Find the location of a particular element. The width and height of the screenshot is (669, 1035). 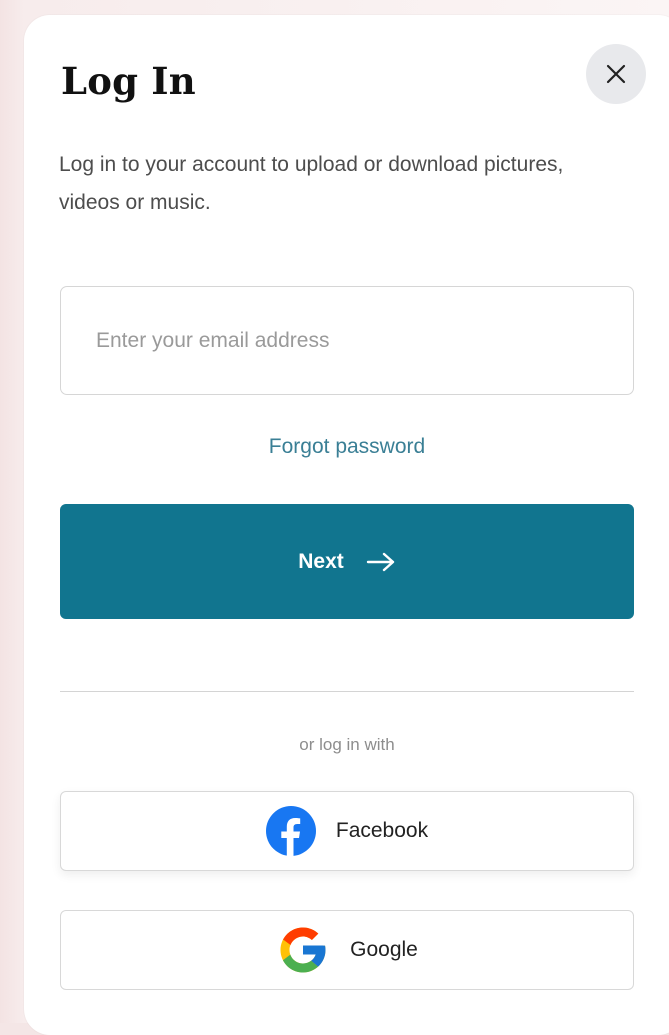

close-icon is located at coordinates (616, 74).